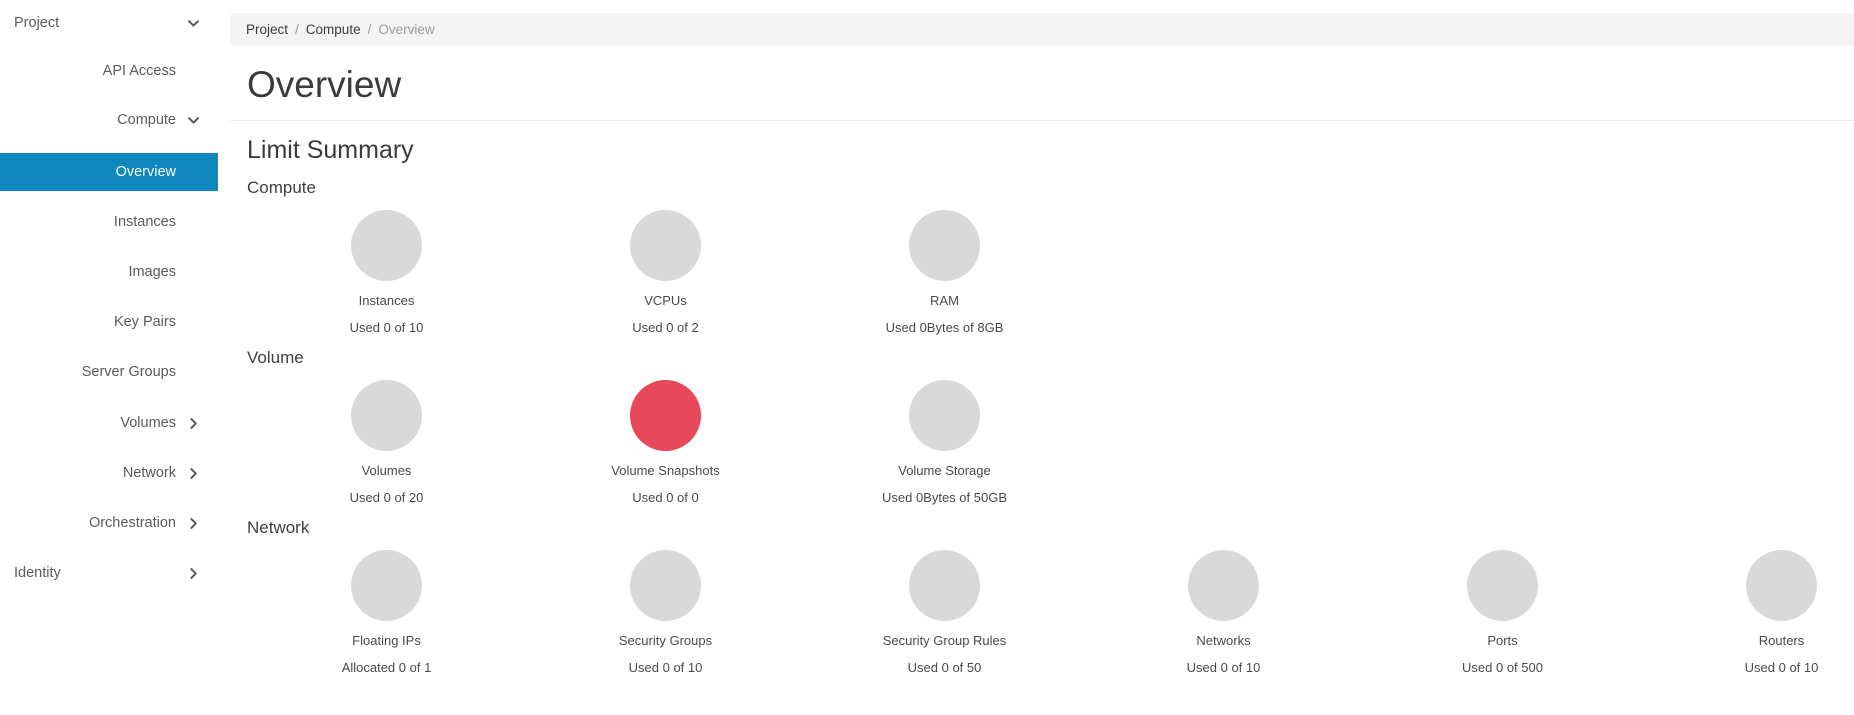 The image size is (1854, 715). Describe the element at coordinates (665, 640) in the screenshot. I see `quota-label: Security Groups` at that location.